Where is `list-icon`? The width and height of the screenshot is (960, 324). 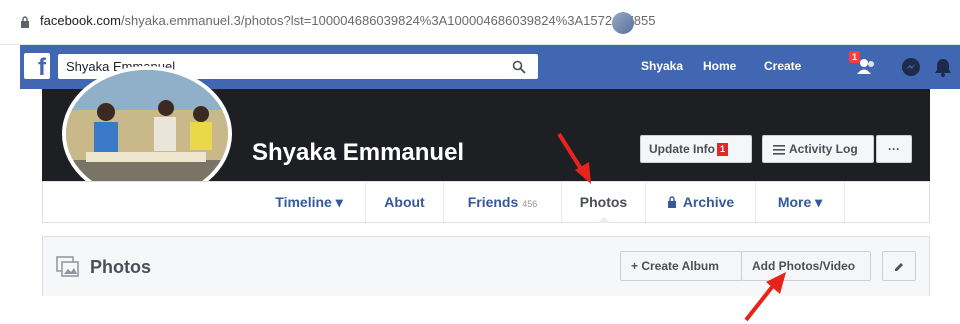
list-icon is located at coordinates (779, 149).